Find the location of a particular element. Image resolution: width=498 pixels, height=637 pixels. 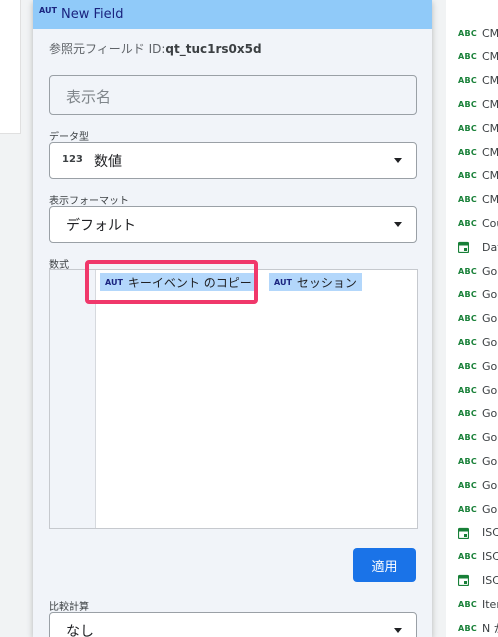

source-field-id: 参照元フィールド ID:qt_tuc1rs0x5d is located at coordinates (155, 48).